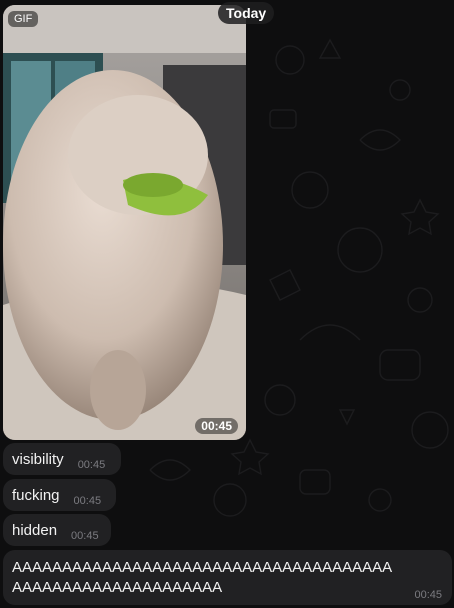 The width and height of the screenshot is (454, 608). I want to click on date-separator: Today, so click(246, 13).